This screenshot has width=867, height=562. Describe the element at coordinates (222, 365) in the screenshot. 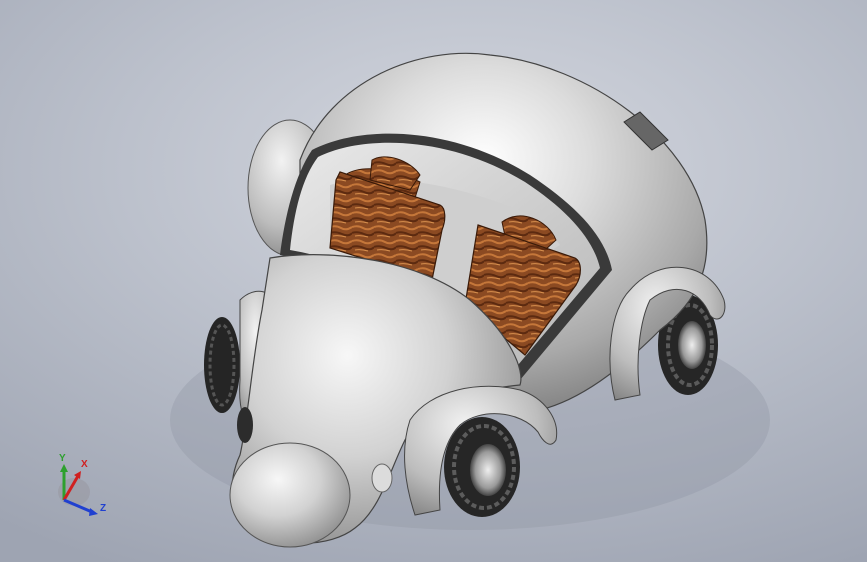

I see `rear-left-wheel` at that location.